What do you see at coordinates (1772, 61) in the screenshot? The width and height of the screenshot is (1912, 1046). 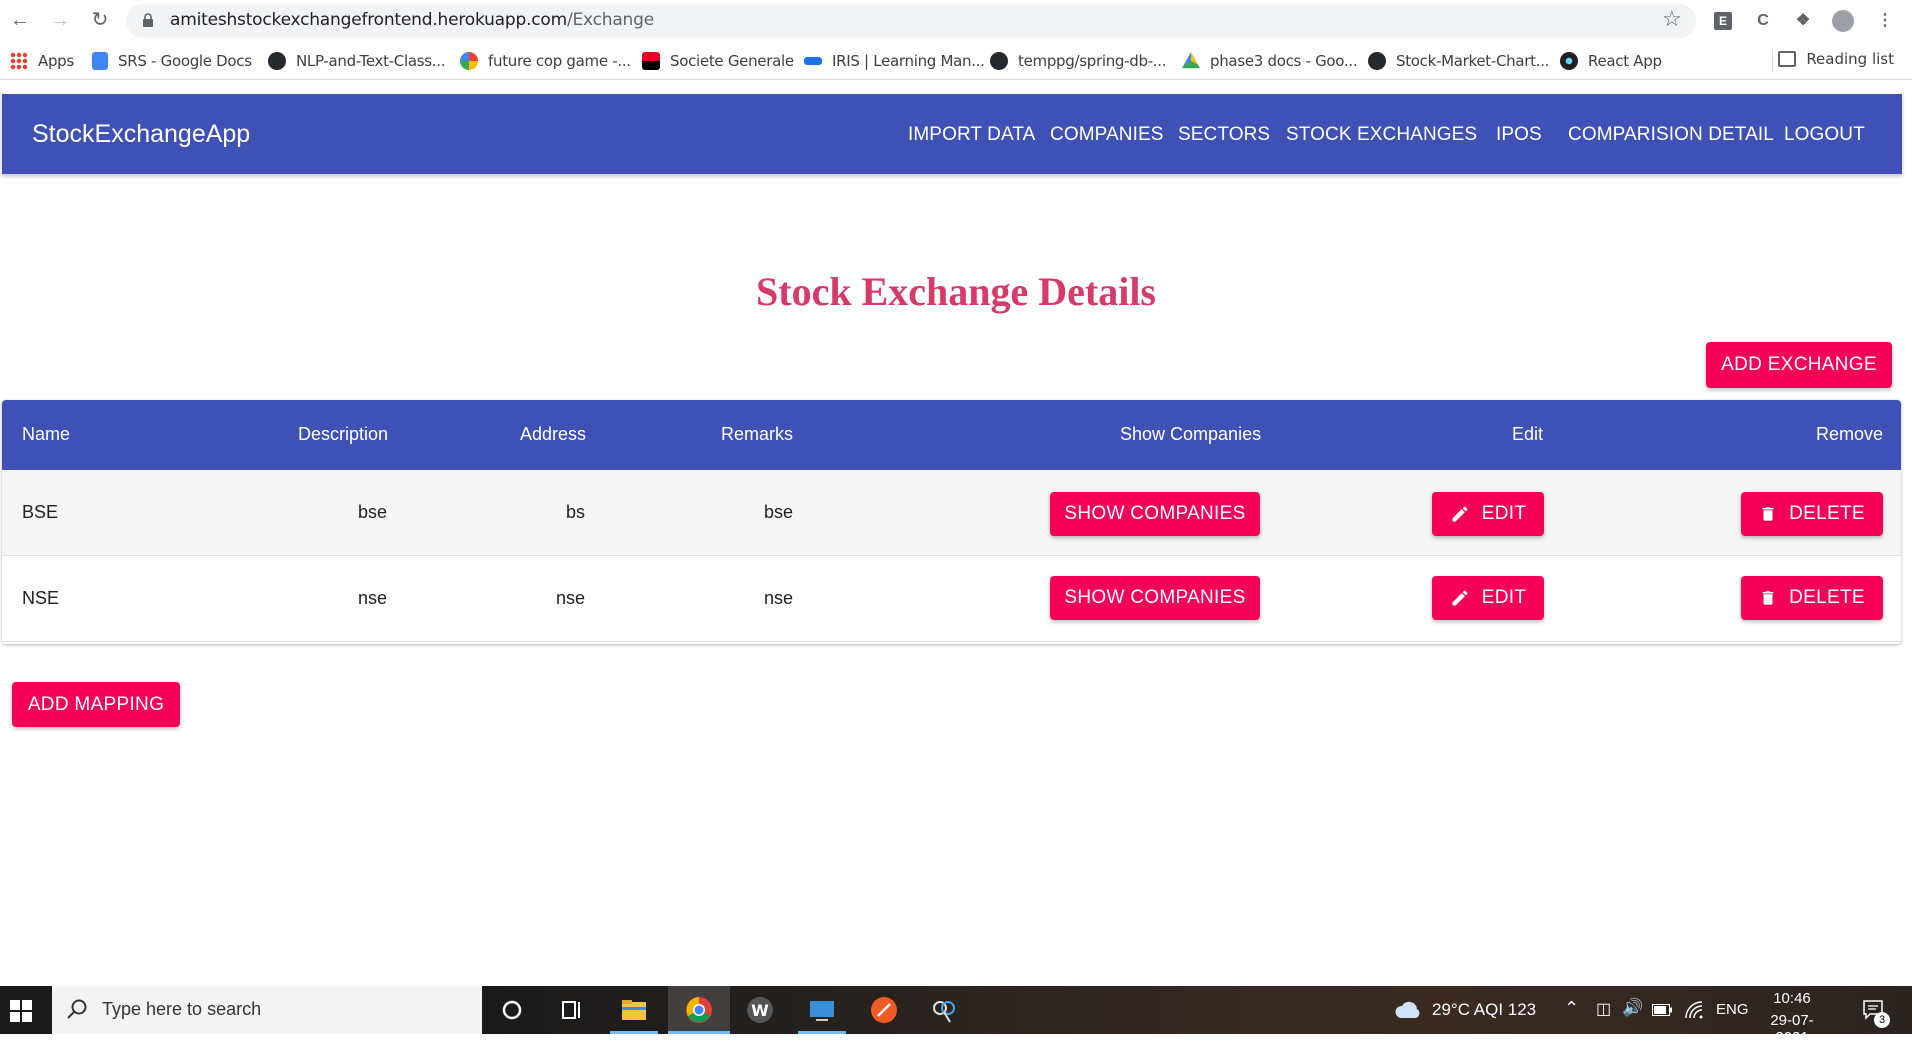 I see `bookmarks-divider` at bounding box center [1772, 61].